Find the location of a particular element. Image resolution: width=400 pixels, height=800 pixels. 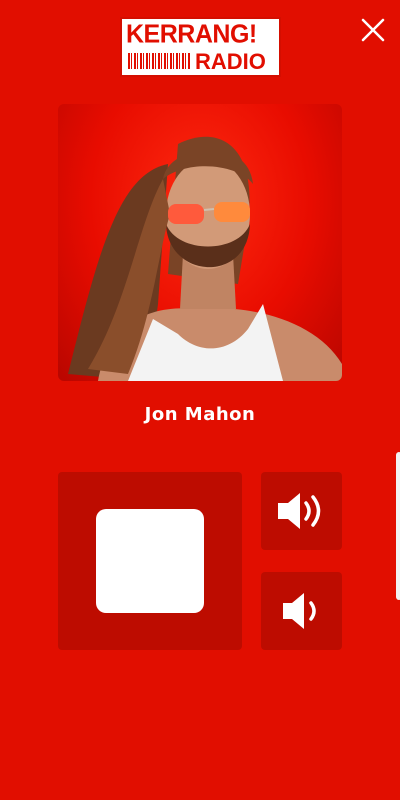

close-button is located at coordinates (373, 30).